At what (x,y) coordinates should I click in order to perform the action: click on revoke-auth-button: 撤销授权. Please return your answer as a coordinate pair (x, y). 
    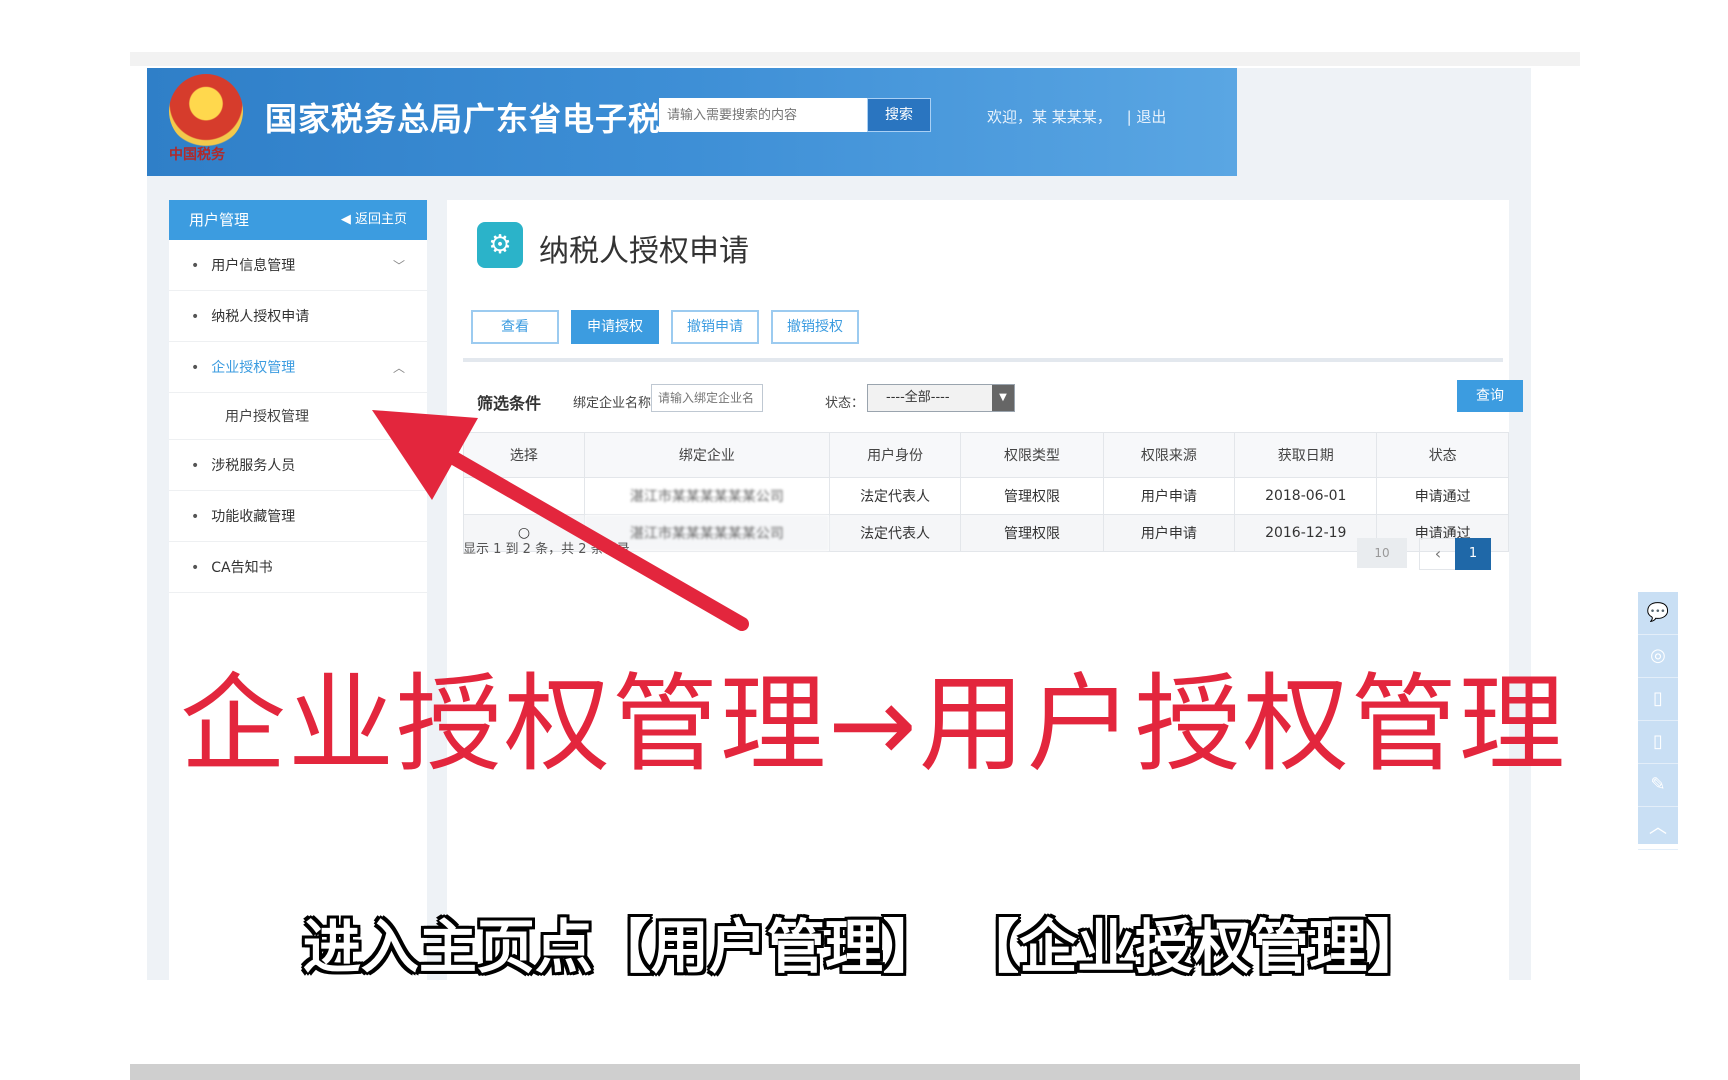
    Looking at the image, I should click on (815, 327).